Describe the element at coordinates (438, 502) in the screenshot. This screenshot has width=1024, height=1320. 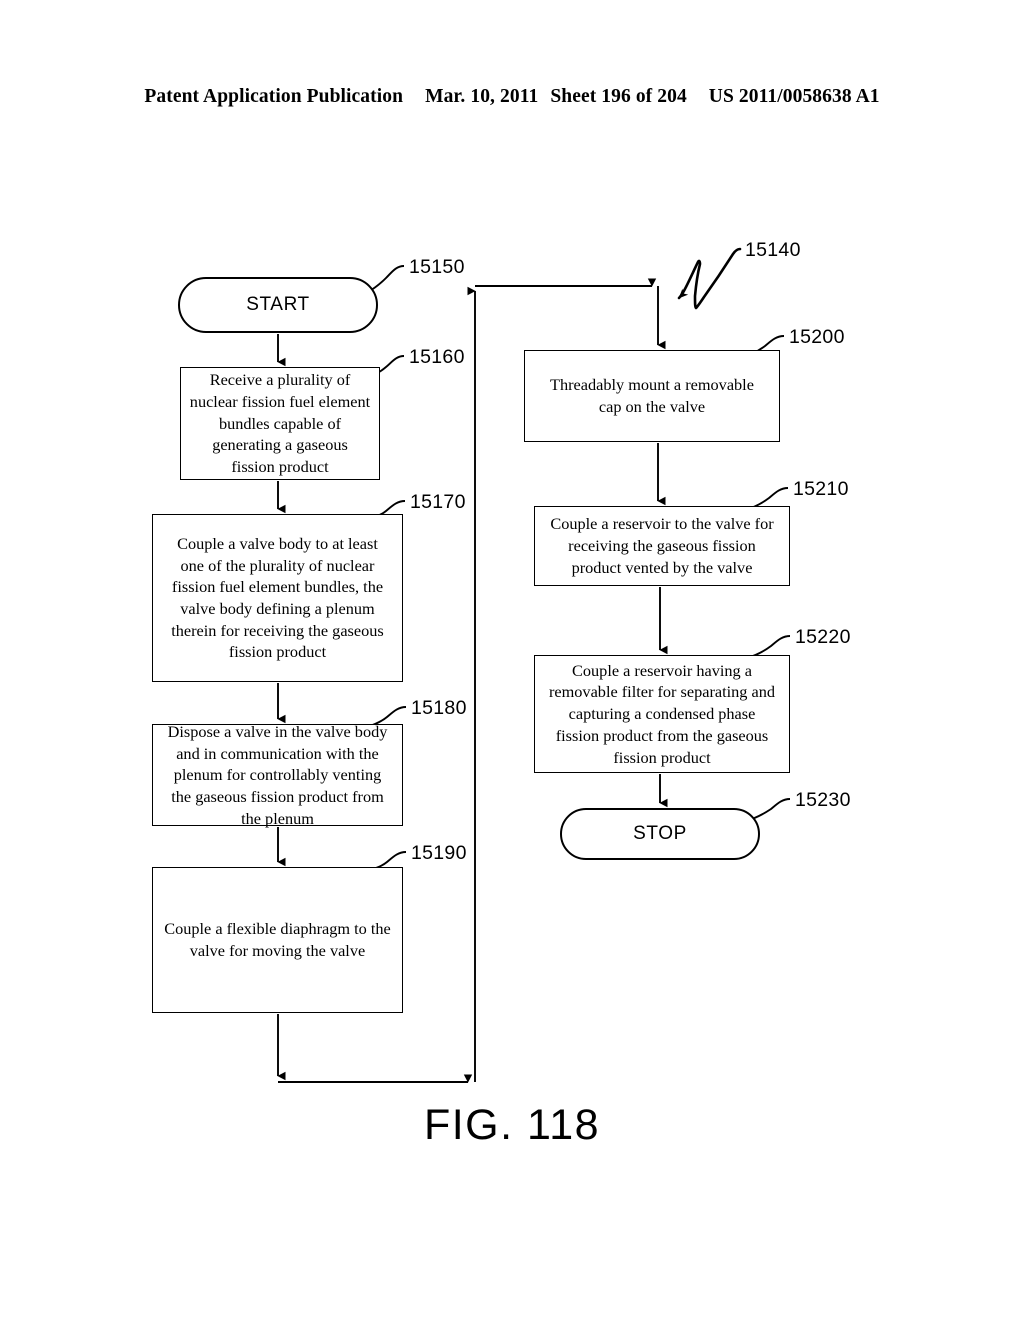
I see `reference-numeral-15170: 15170` at that location.